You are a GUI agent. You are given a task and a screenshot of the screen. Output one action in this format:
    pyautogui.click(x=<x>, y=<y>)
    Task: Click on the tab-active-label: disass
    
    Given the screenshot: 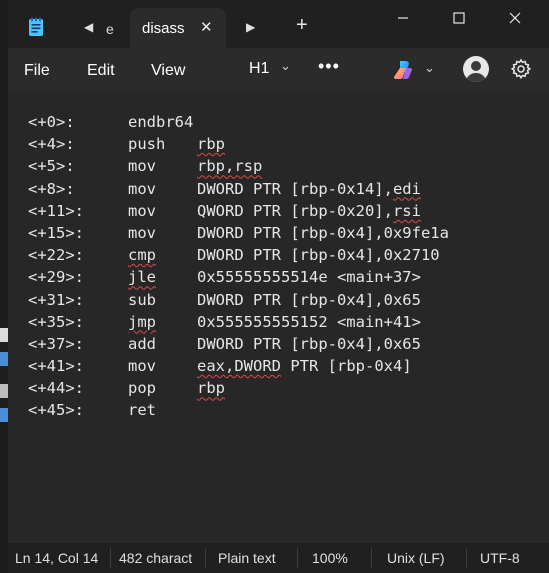 What is the action you would take?
    pyautogui.click(x=163, y=28)
    